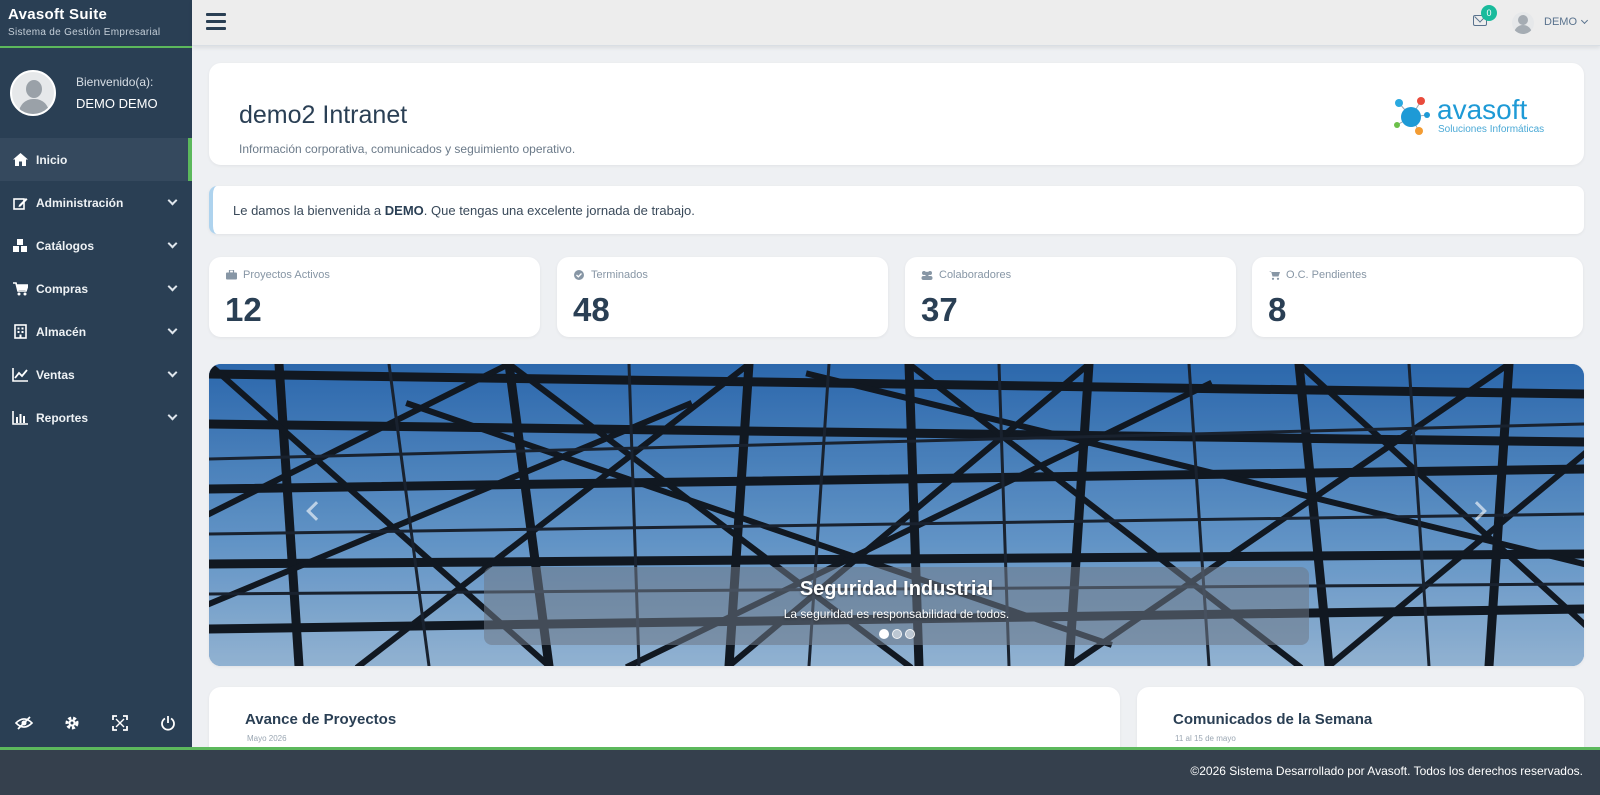  What do you see at coordinates (96, 93) in the screenshot?
I see `profile: Bienvenido(a): DEMO DEMO` at bounding box center [96, 93].